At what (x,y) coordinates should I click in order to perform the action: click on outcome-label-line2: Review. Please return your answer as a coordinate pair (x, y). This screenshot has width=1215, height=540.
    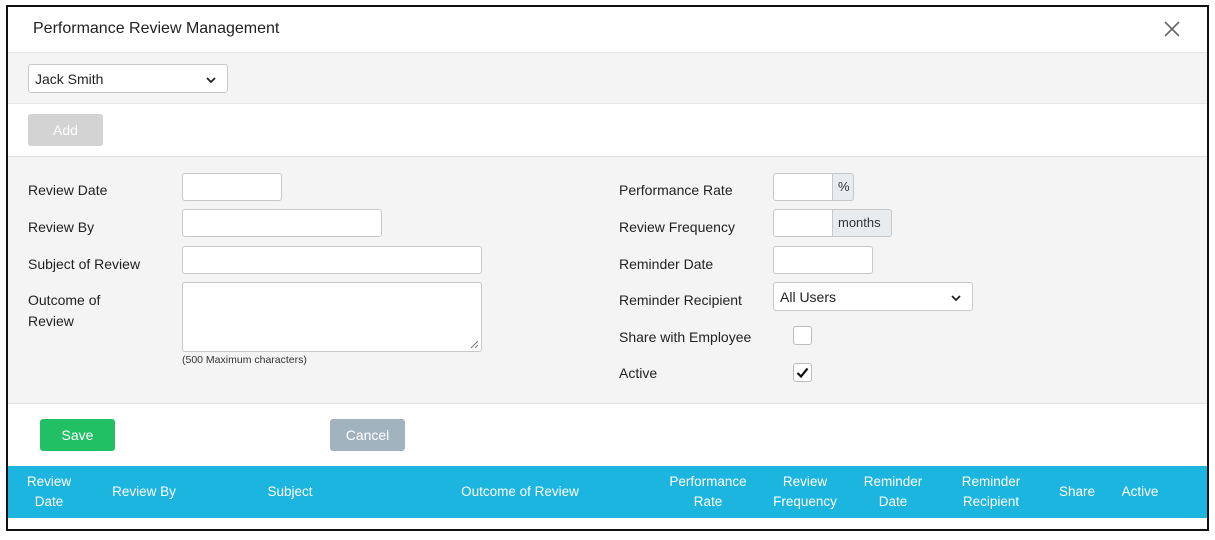
    Looking at the image, I should click on (51, 321).